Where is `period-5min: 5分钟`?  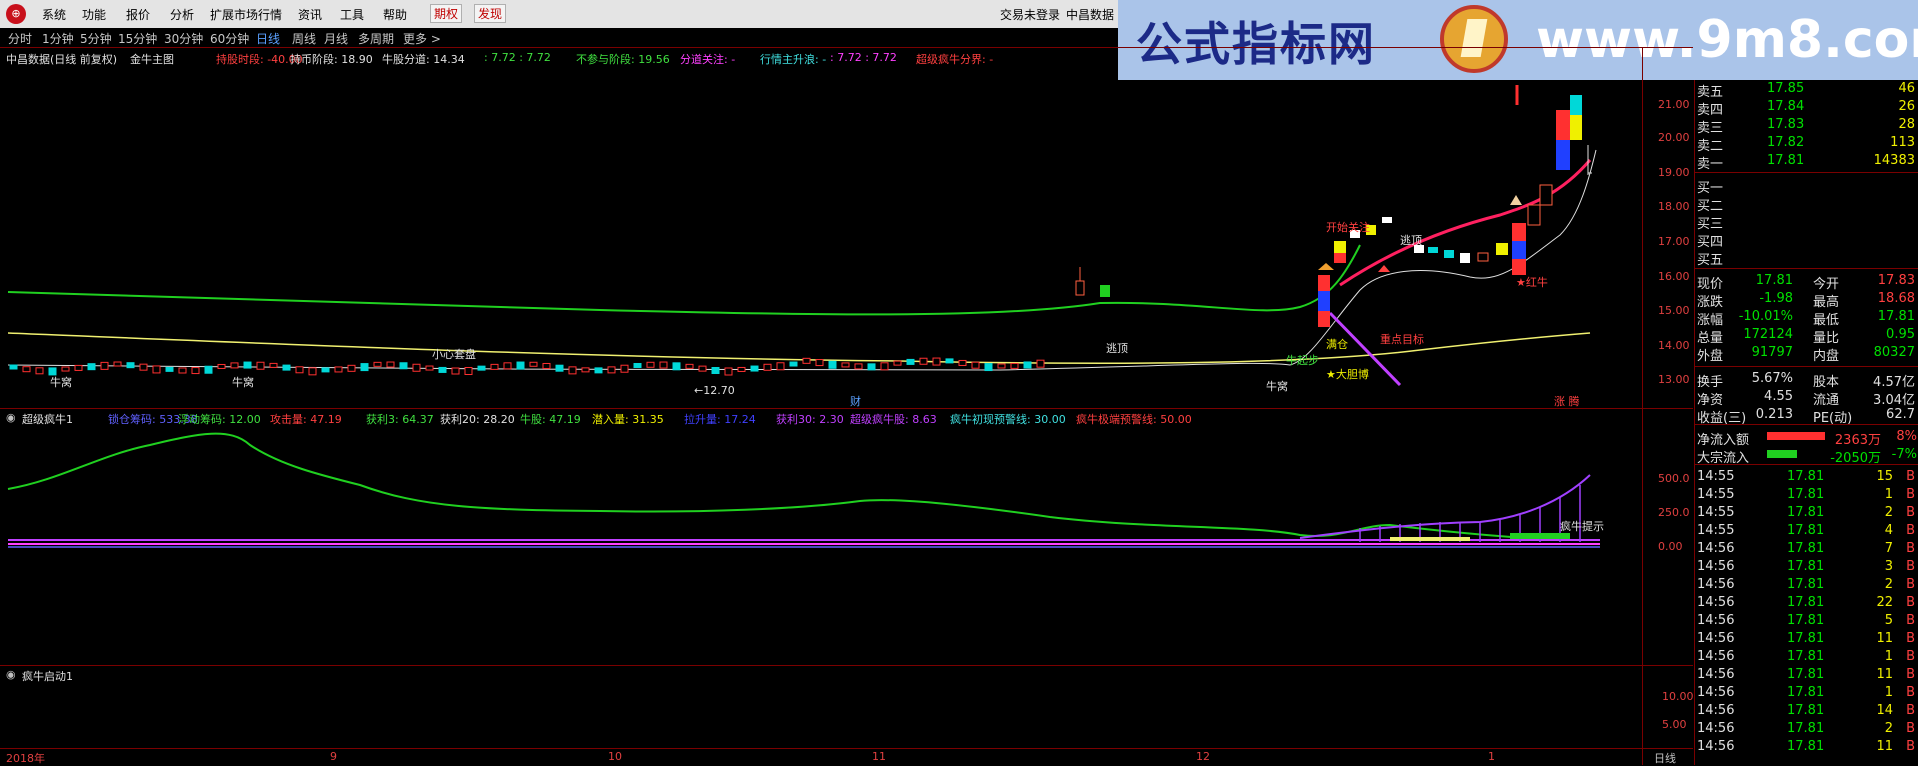 period-5min: 5分钟 is located at coordinates (96, 38).